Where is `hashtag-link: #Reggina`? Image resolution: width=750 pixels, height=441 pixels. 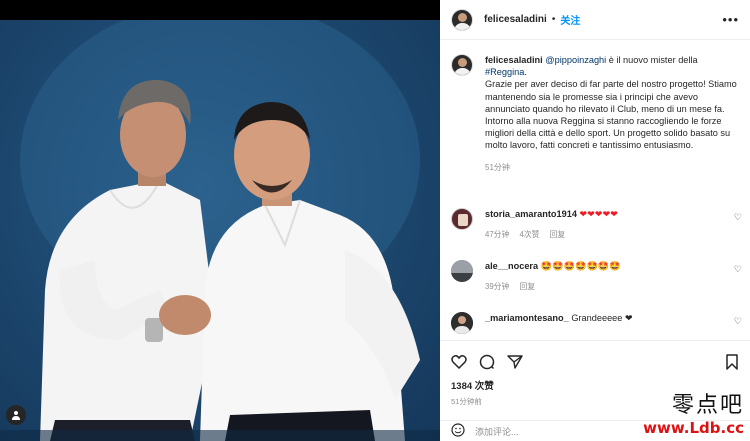
hashtag-link: #Reggina is located at coordinates (504, 72).